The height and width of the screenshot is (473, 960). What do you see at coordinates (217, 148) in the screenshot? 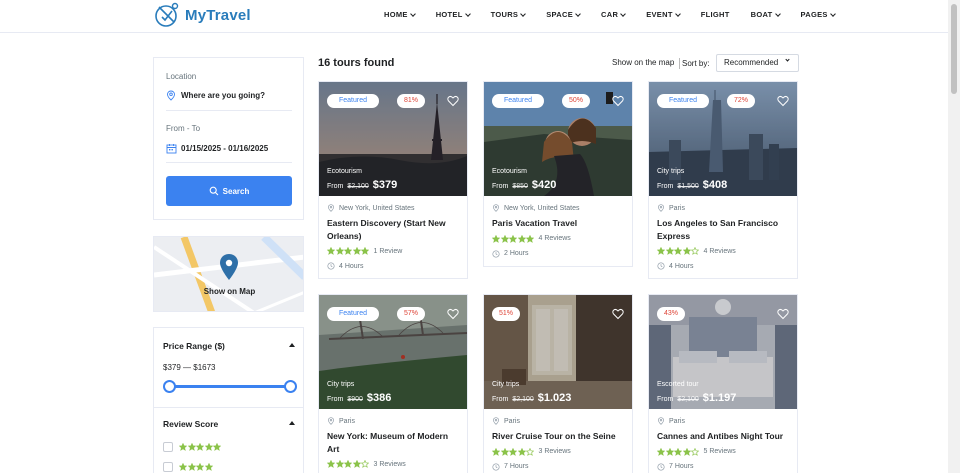
I see `date-range-input: 01/15/2025 - 01/16/2025` at bounding box center [217, 148].